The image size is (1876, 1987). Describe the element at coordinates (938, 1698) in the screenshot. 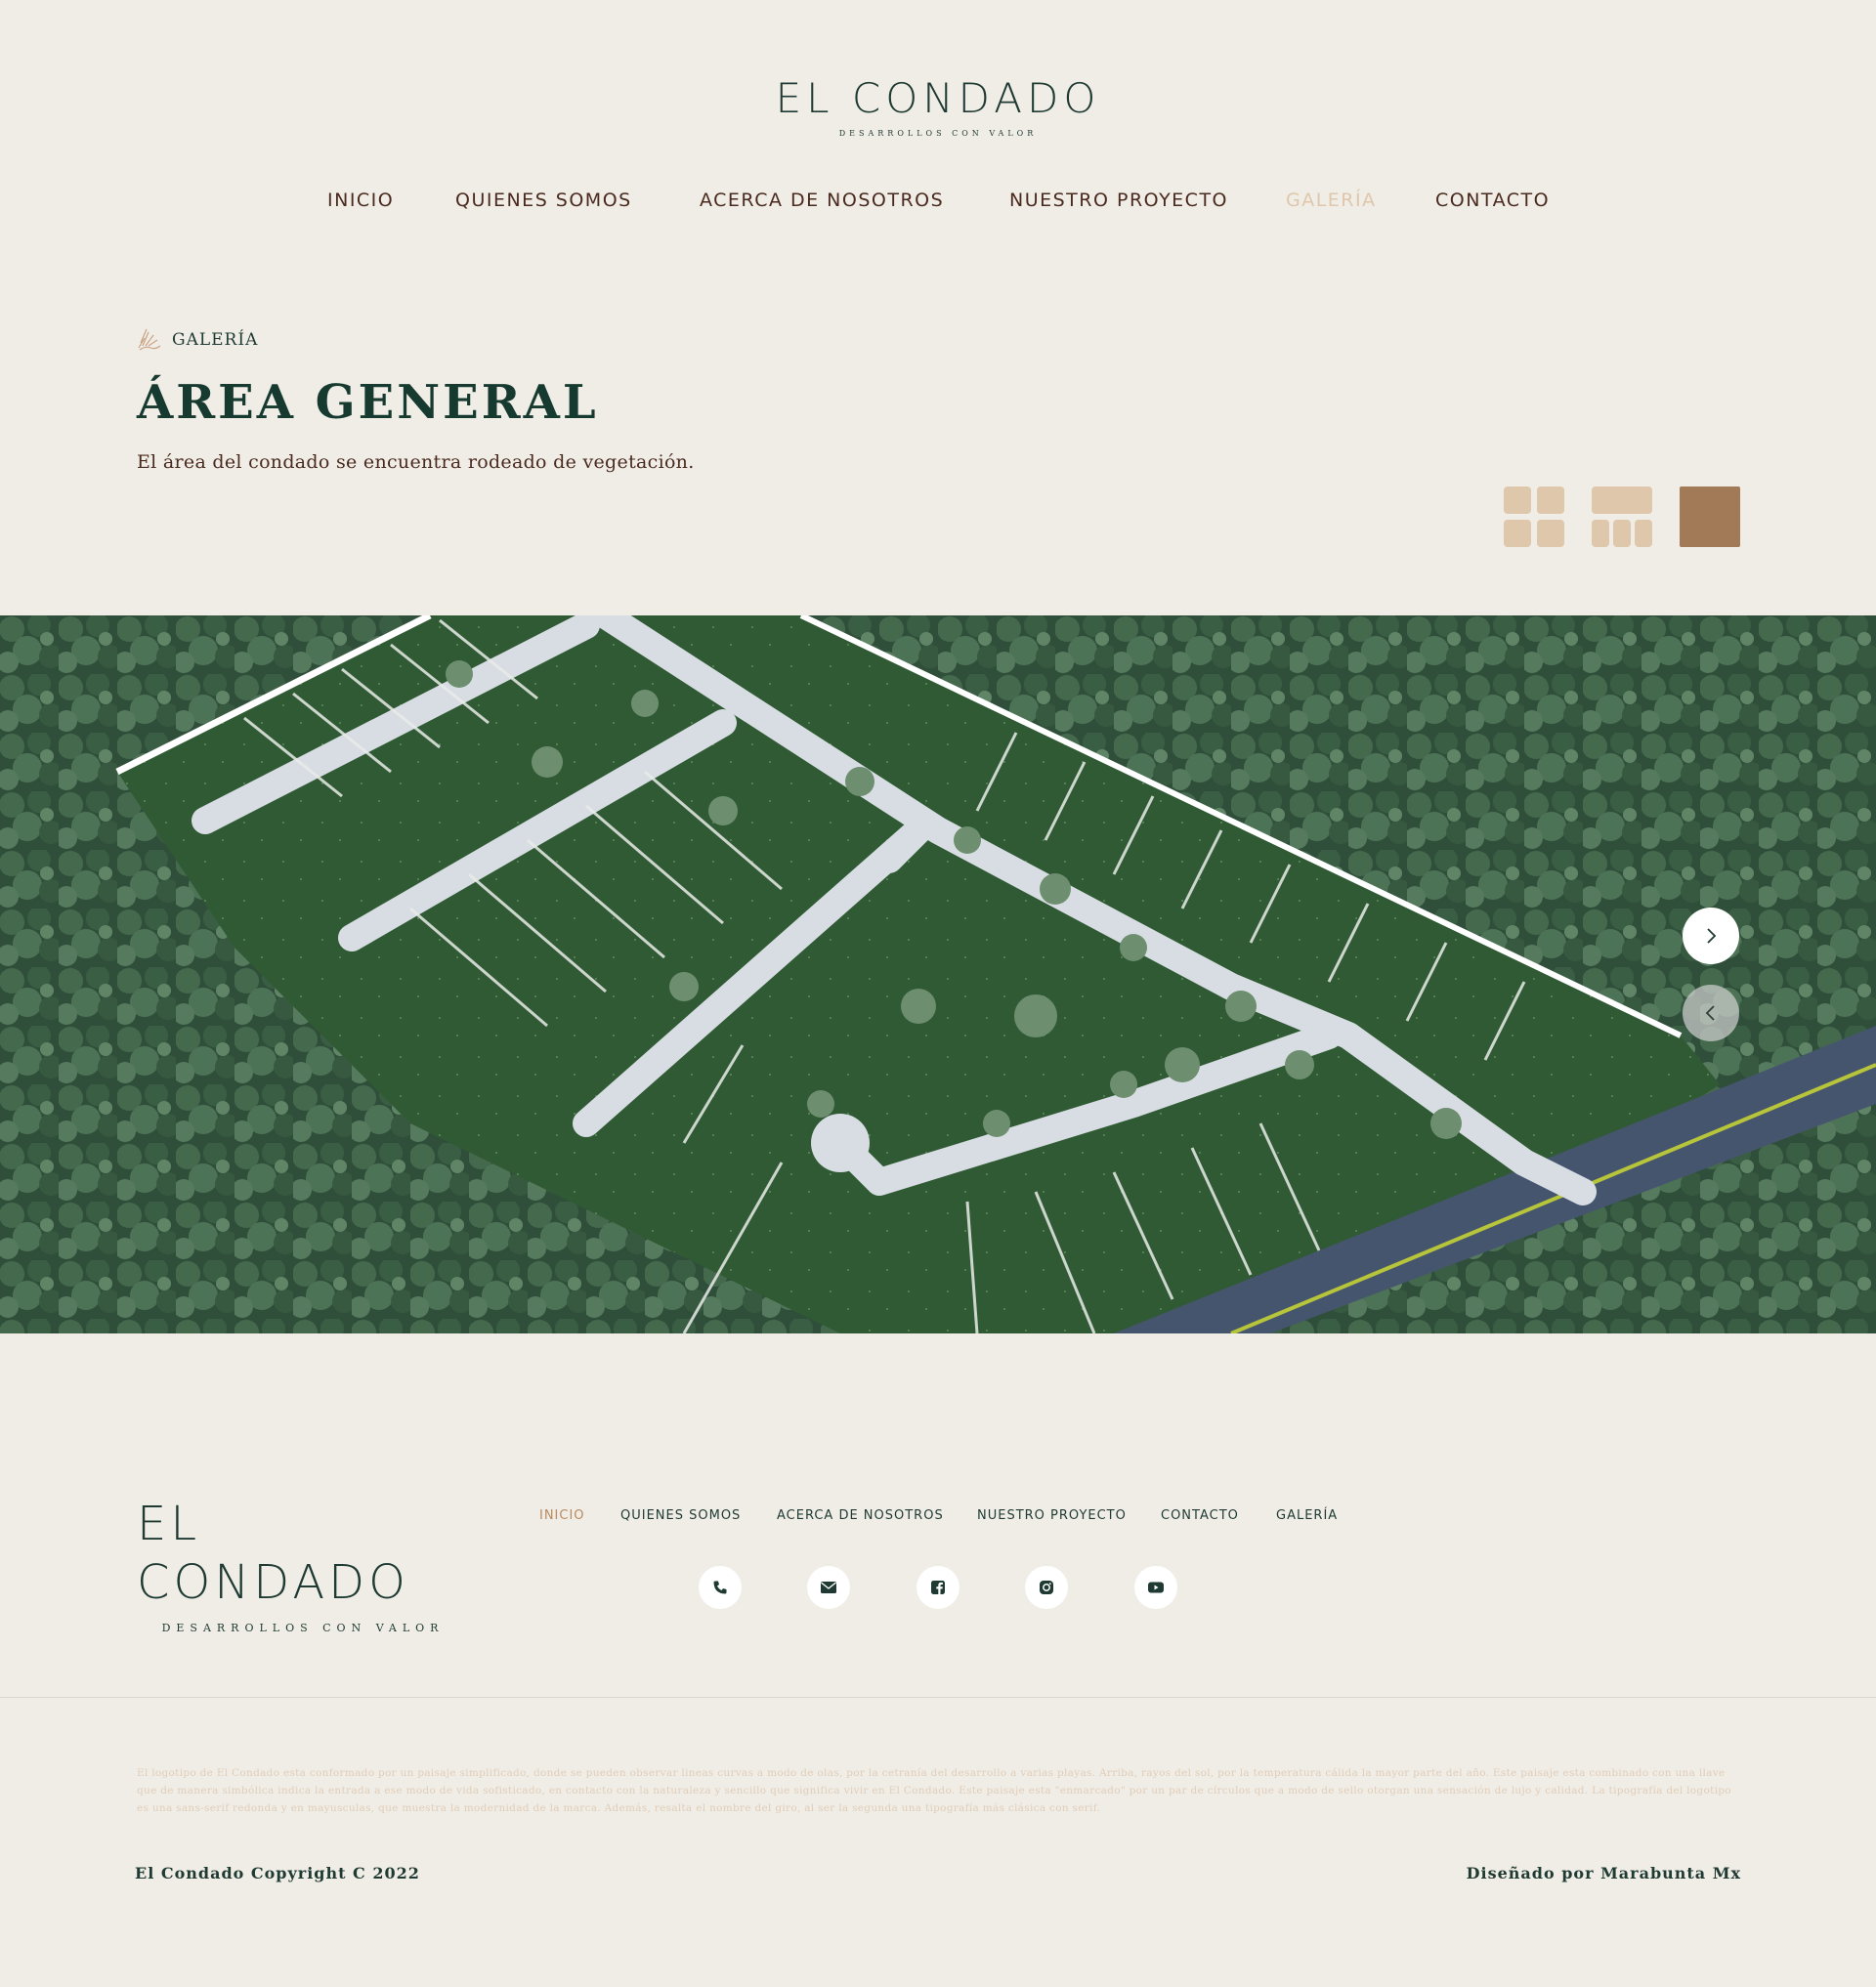

I see `footer-divider` at that location.